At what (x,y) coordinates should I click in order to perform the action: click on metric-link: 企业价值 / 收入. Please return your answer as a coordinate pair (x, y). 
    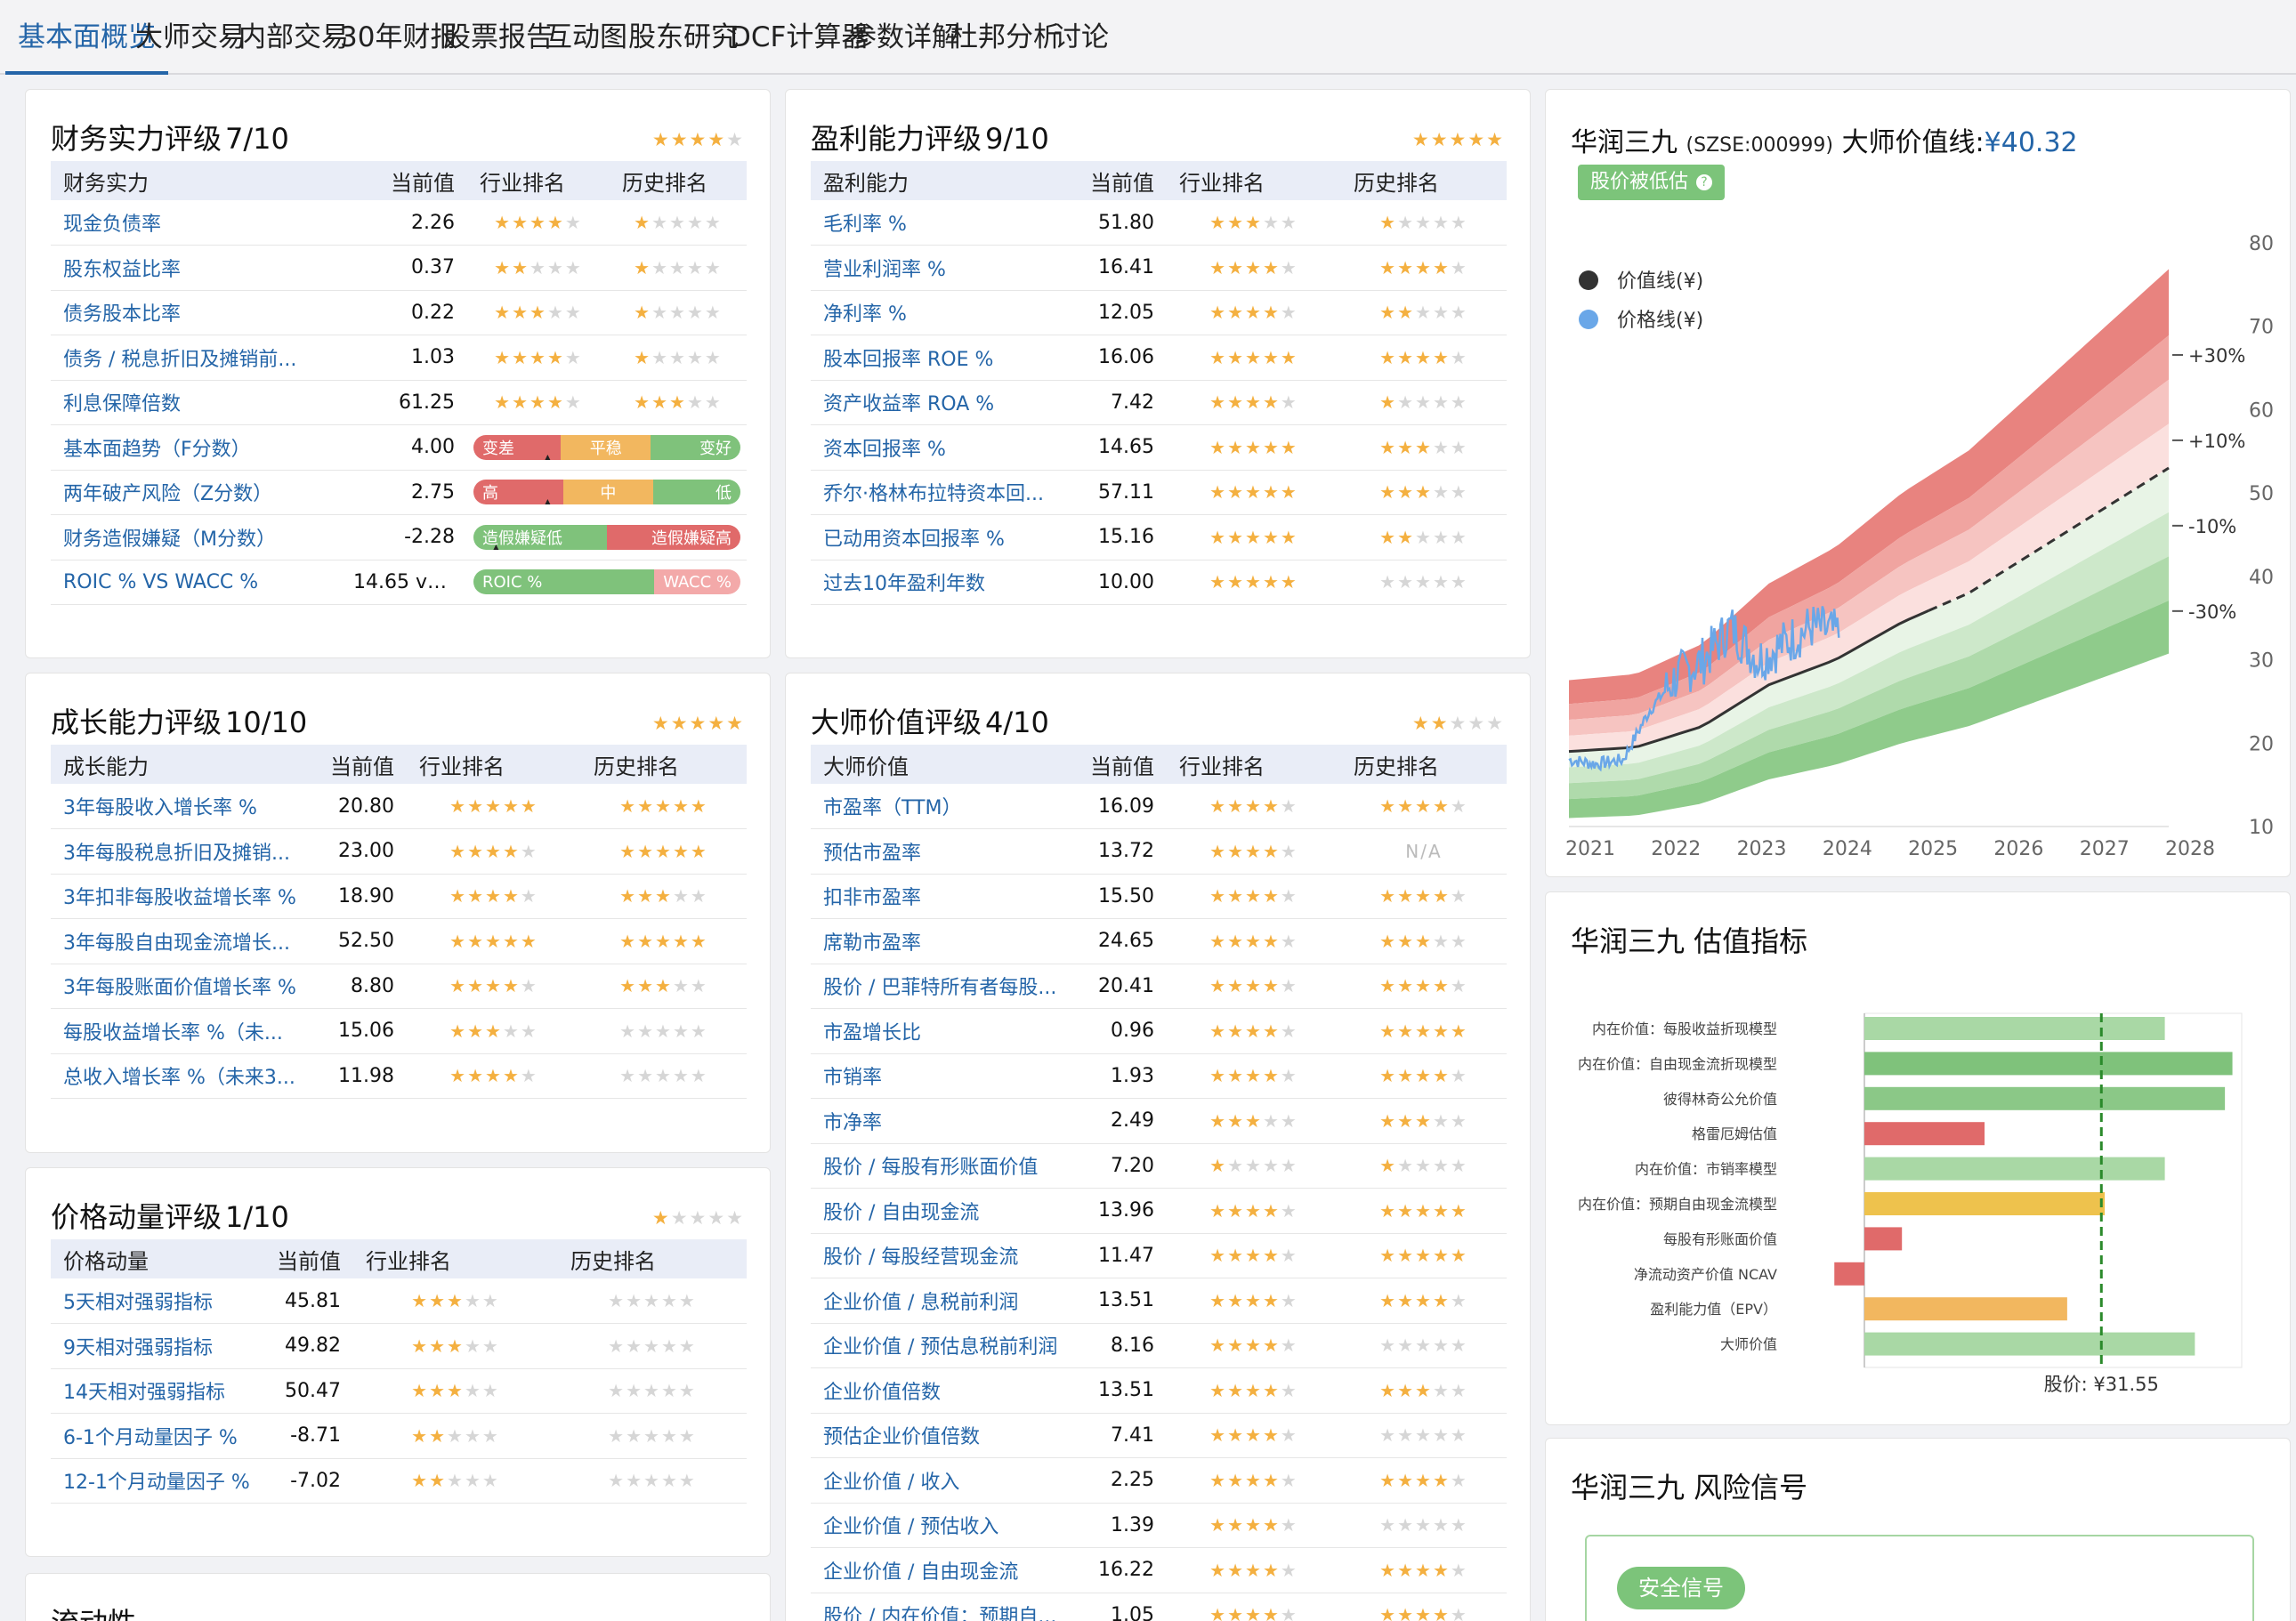
    Looking at the image, I should click on (940, 1480).